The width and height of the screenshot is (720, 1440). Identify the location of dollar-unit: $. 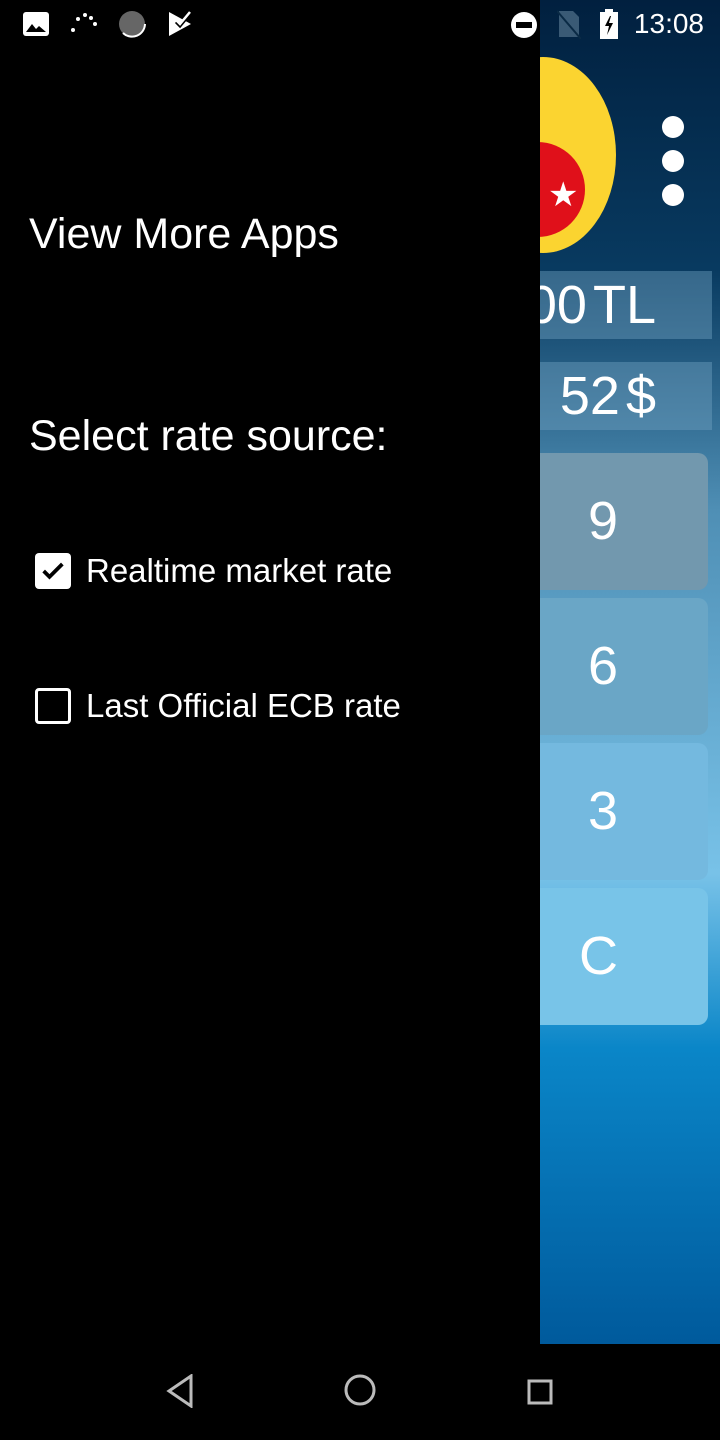
(640, 396).